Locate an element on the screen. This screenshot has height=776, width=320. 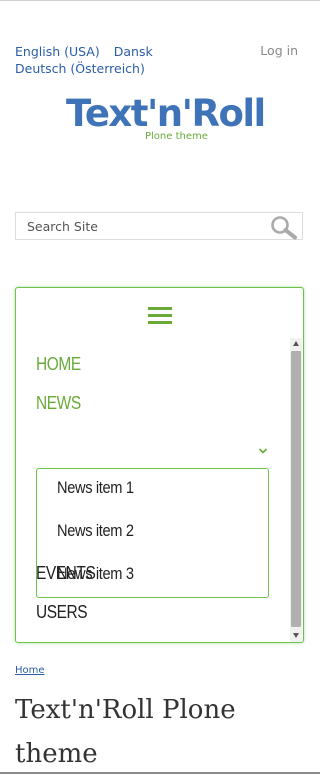
scroll-down-icon is located at coordinates (296, 635).